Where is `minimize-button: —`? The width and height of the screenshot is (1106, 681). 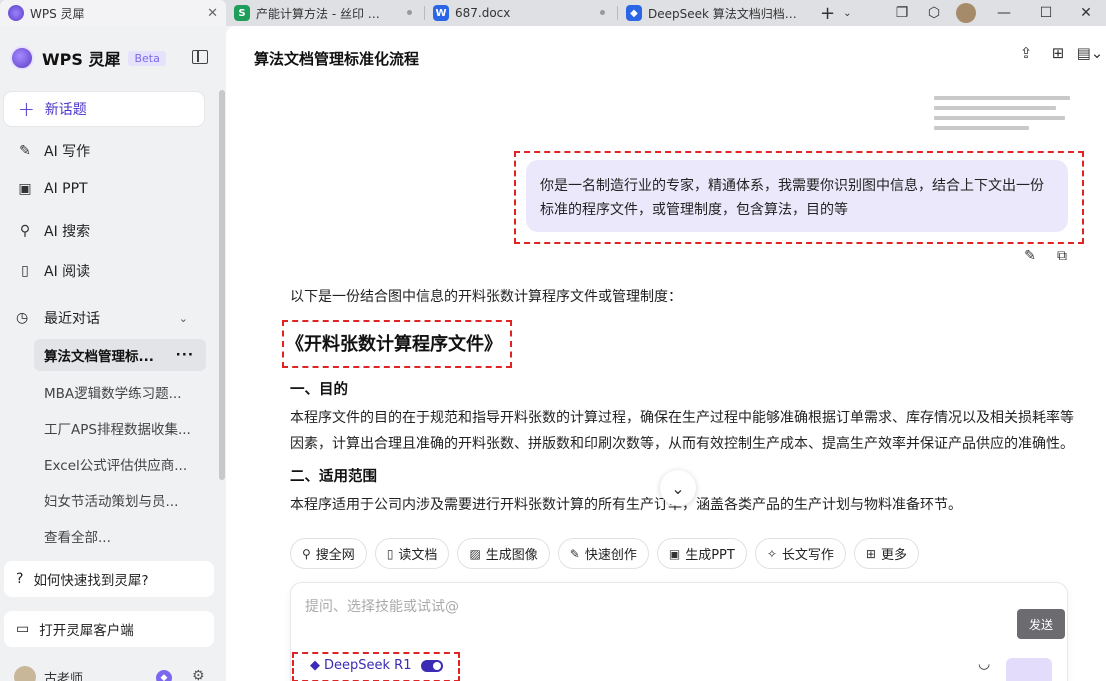
minimize-button: — is located at coordinates (1004, 13).